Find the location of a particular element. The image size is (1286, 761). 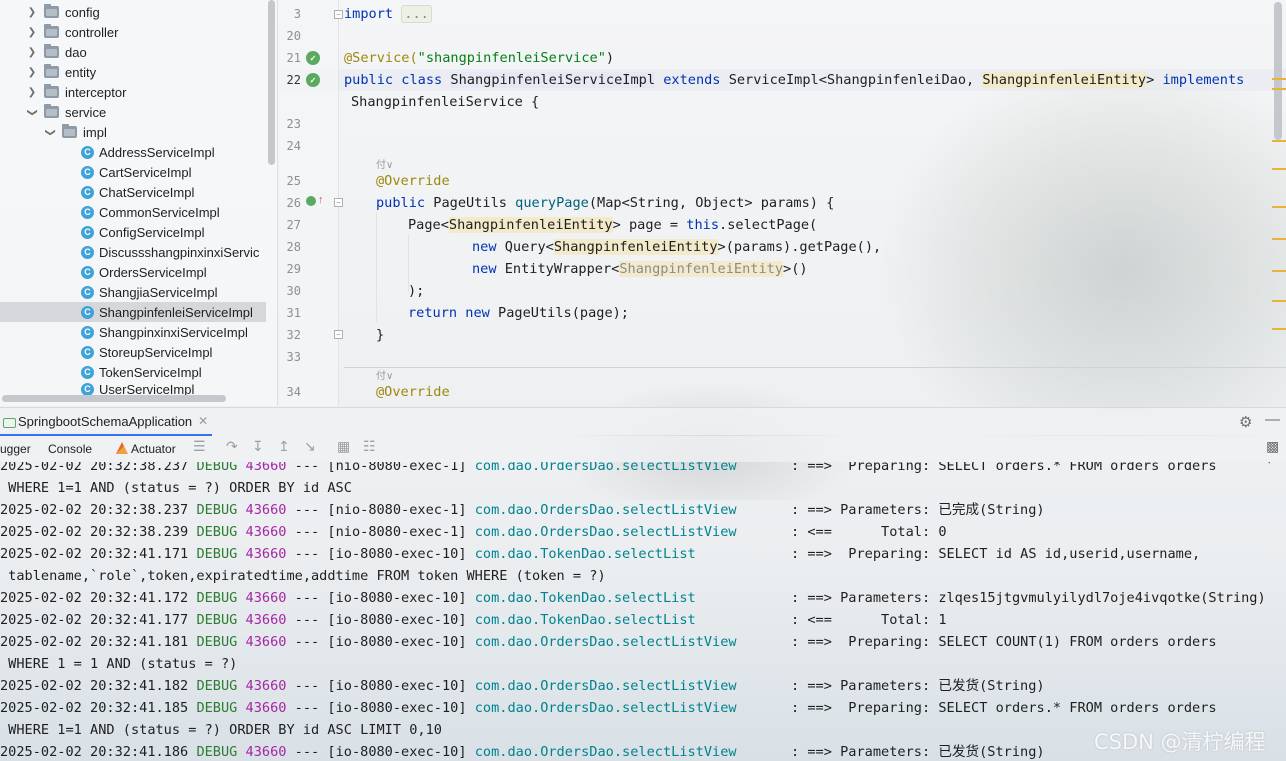

tree-folder-impl: ❯ impl is located at coordinates (133, 132).